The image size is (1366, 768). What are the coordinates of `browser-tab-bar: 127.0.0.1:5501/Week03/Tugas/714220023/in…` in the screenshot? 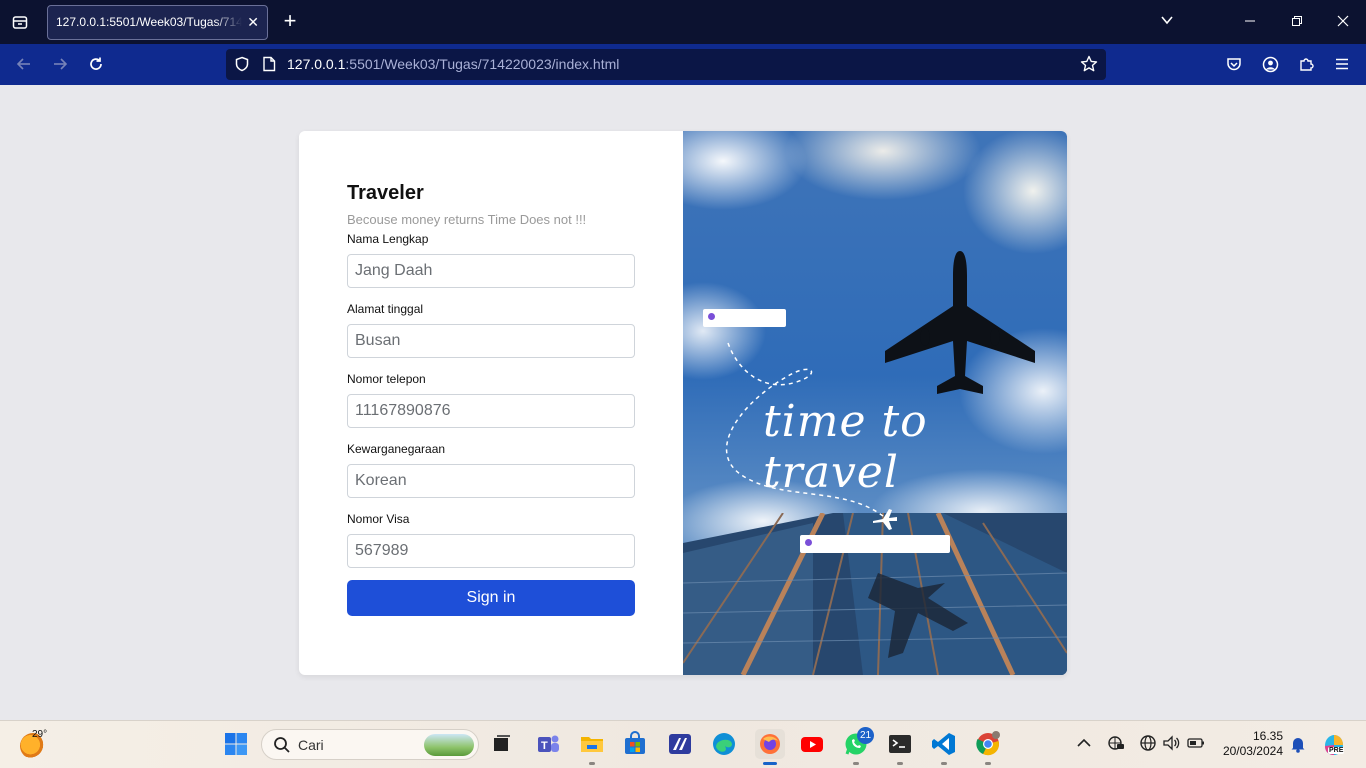 It's located at (683, 22).